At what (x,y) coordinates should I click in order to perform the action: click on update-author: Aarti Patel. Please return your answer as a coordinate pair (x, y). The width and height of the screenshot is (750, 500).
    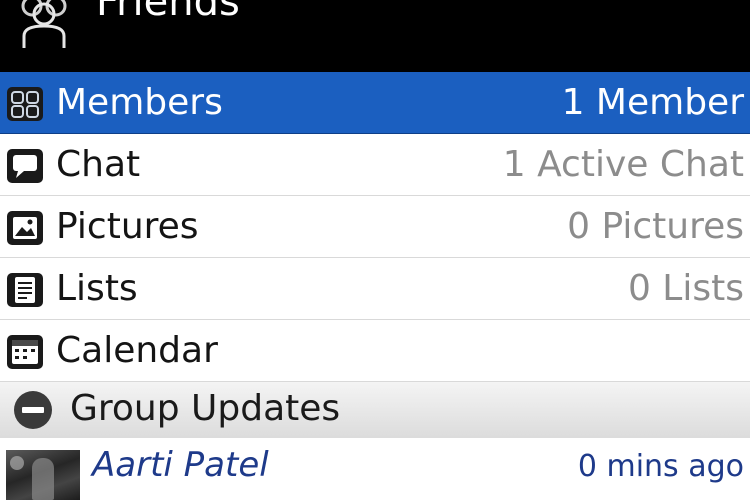
    Looking at the image, I should click on (180, 465).